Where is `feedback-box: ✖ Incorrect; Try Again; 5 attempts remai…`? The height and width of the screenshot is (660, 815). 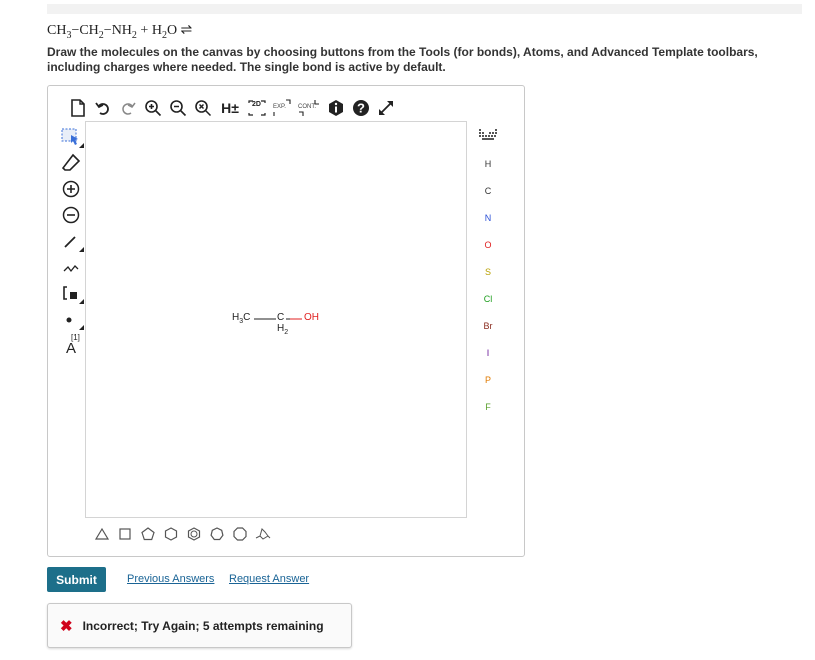
feedback-box: ✖ Incorrect; Try Again; 5 attempts remai… is located at coordinates (199, 625).